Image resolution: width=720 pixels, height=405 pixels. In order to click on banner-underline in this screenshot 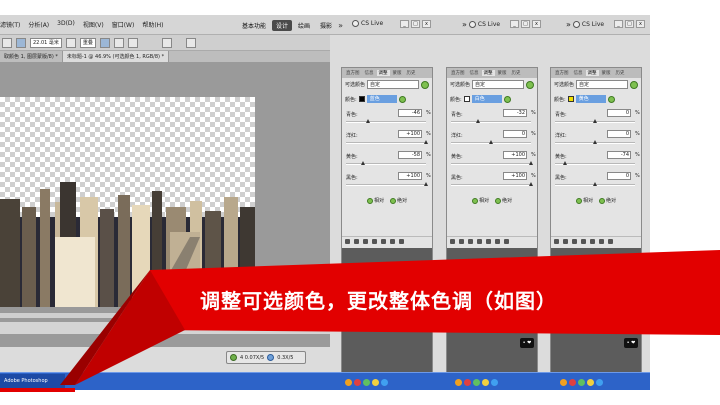, I will do `click(37, 390)`.